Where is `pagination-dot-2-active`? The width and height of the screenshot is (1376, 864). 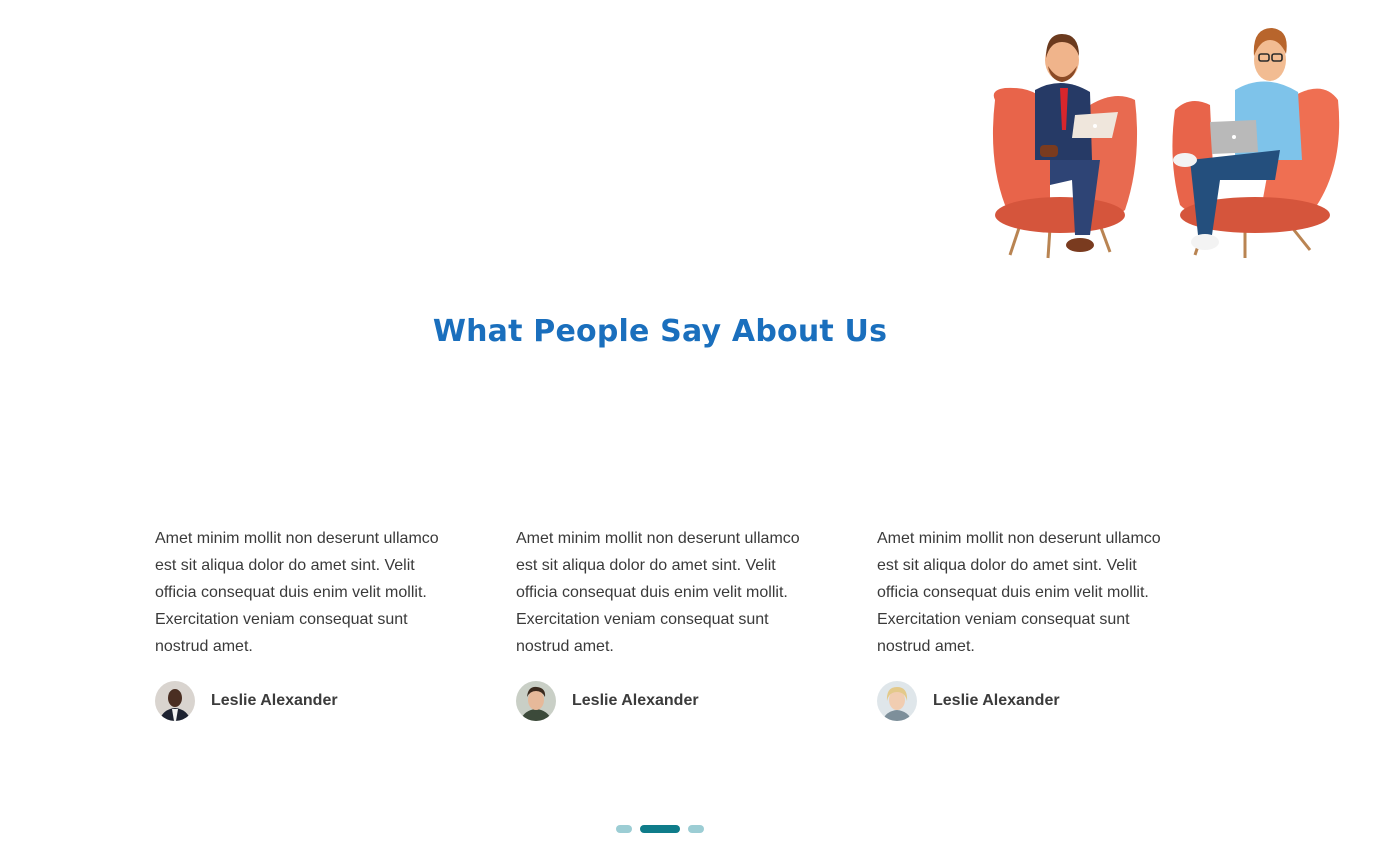
pagination-dot-2-active is located at coordinates (660, 829).